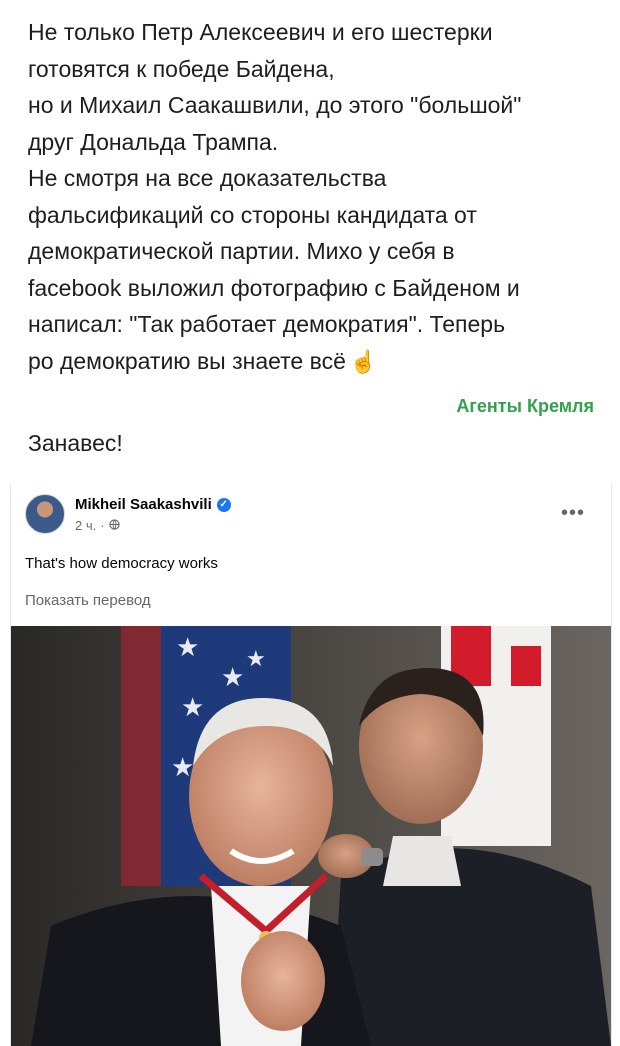 Image resolution: width=620 pixels, height=1046 pixels. What do you see at coordinates (97, 525) in the screenshot?
I see `post-meta: 2 ч. ·` at bounding box center [97, 525].